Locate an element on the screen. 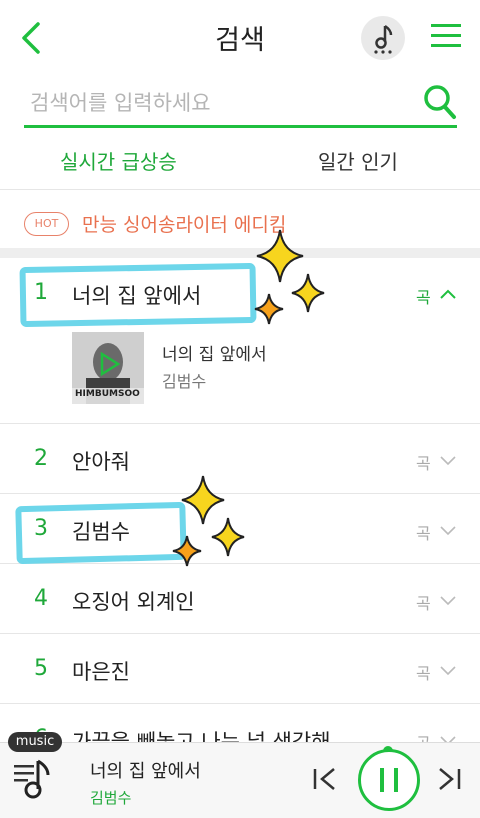 The width and height of the screenshot is (480, 818). expanded-artist: 김범수 is located at coordinates (184, 381).